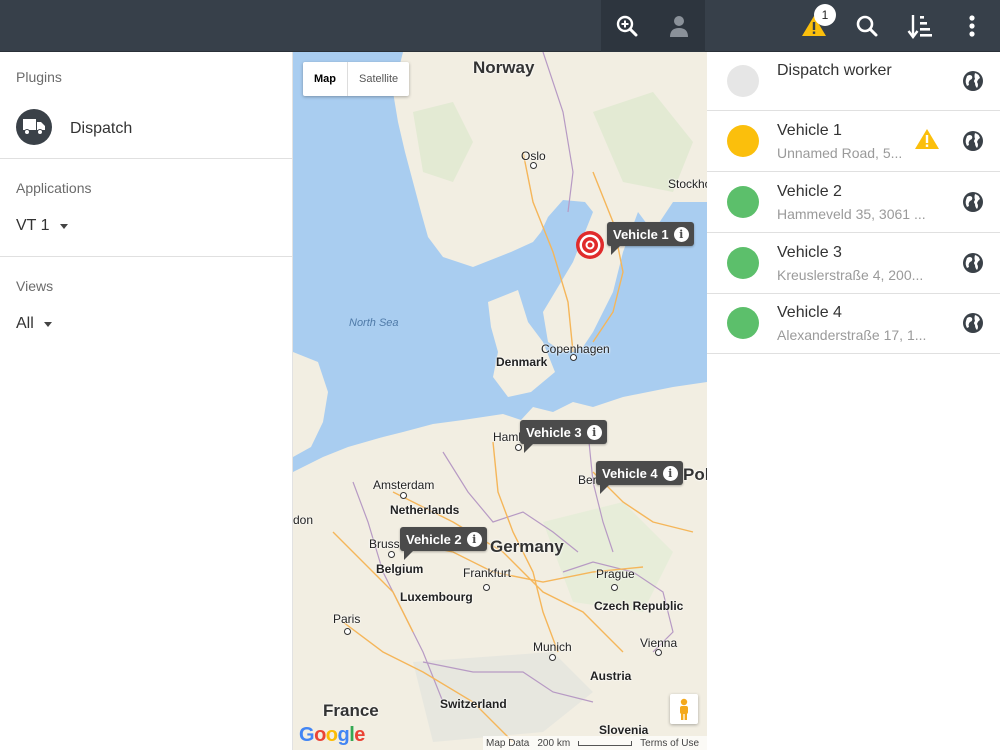 The height and width of the screenshot is (750, 1000). I want to click on map-scale-label: 200 km, so click(554, 743).